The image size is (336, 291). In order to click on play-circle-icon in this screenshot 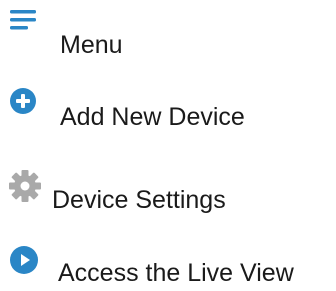, I will do `click(24, 260)`.